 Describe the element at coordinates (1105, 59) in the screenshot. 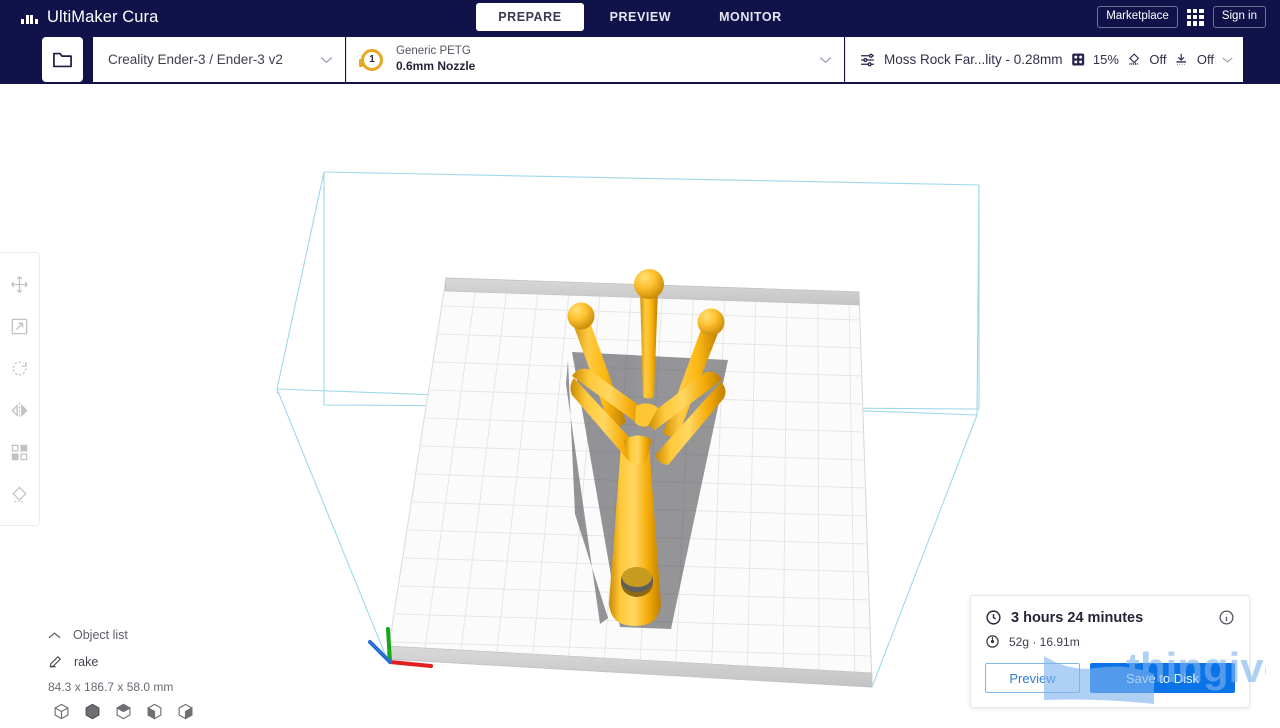

I see `infill-value: 15%` at that location.